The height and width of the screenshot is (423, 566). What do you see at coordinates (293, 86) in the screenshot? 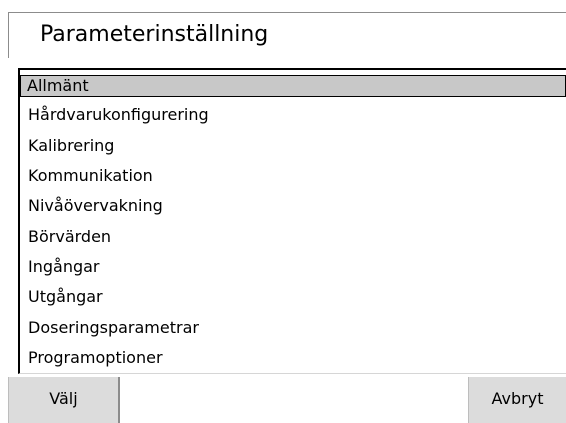
I see `menu-item-allmant: Allmänt` at bounding box center [293, 86].